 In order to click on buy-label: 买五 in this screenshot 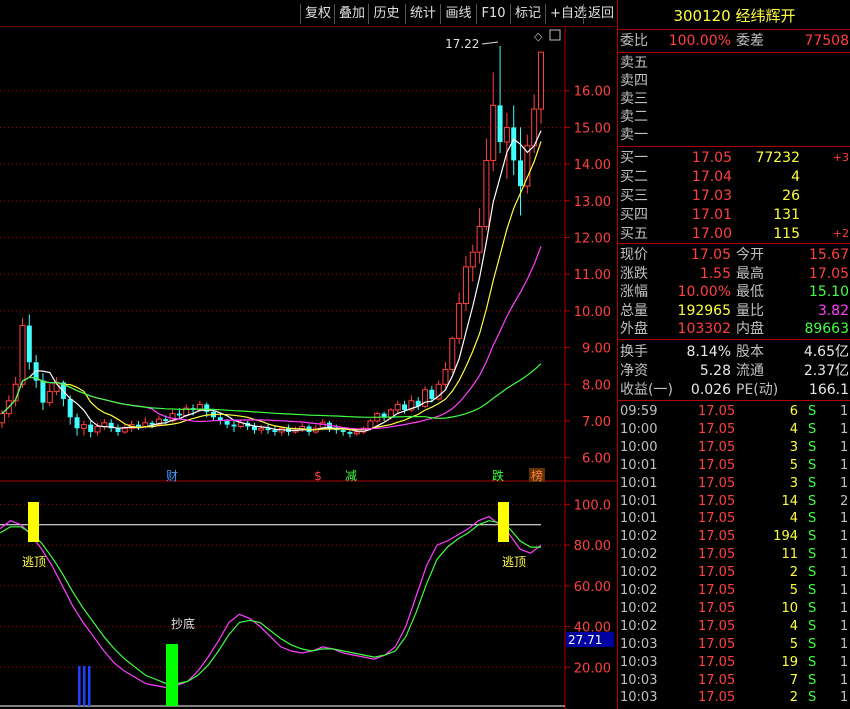, I will do `click(634, 234)`.